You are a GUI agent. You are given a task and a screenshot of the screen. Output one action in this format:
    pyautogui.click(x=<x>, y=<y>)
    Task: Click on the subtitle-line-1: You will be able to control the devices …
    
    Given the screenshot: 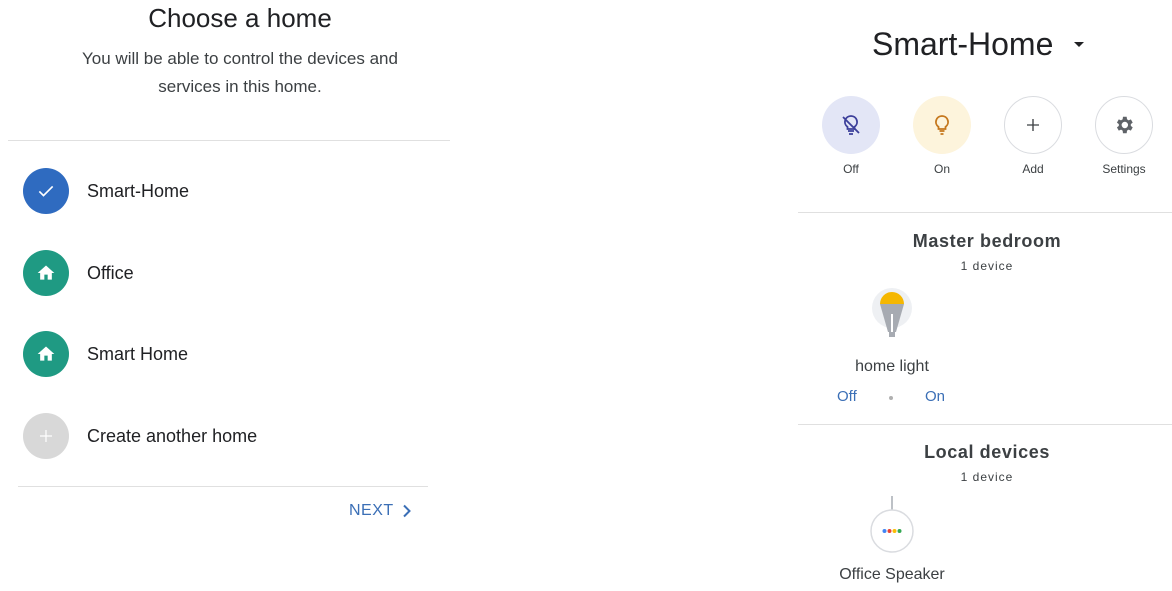 What is the action you would take?
    pyautogui.click(x=240, y=58)
    